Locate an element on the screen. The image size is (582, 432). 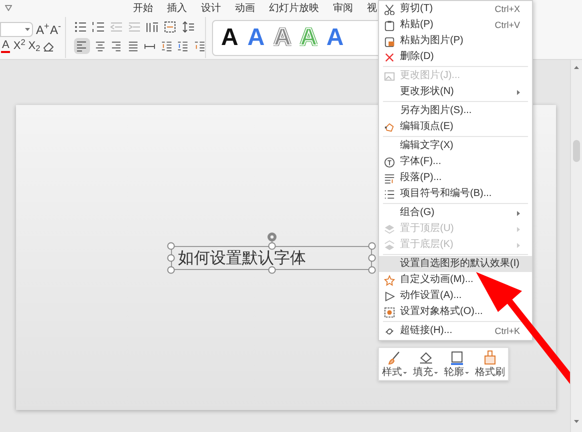
menu-item: 删除(D) is located at coordinates (455, 57).